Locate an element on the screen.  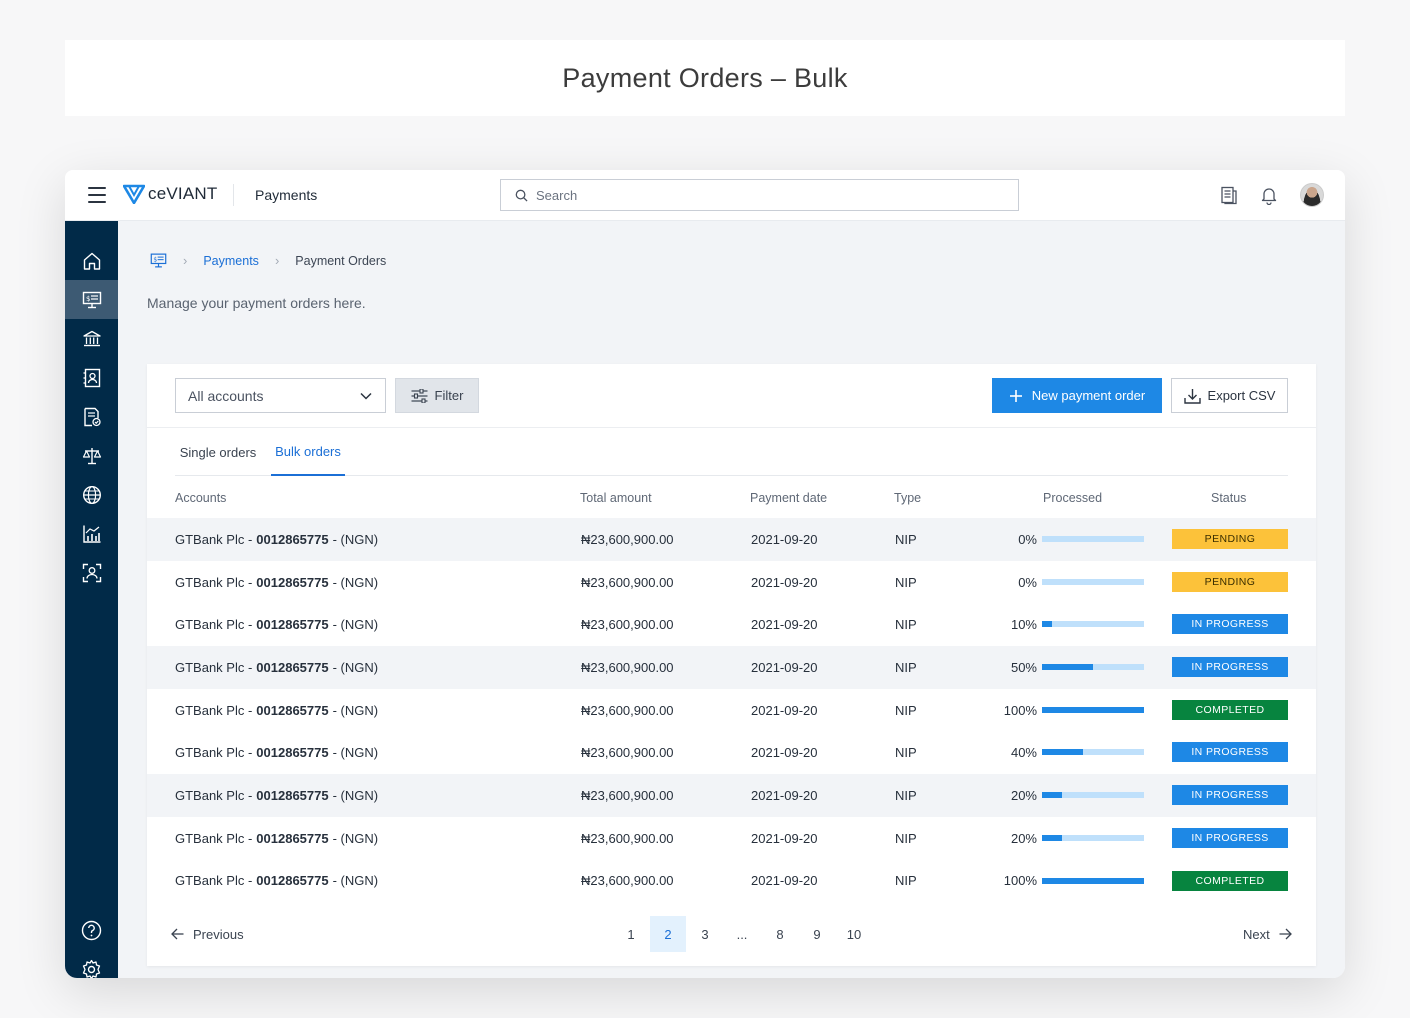
filter-sliders-icon is located at coordinates (419, 395).